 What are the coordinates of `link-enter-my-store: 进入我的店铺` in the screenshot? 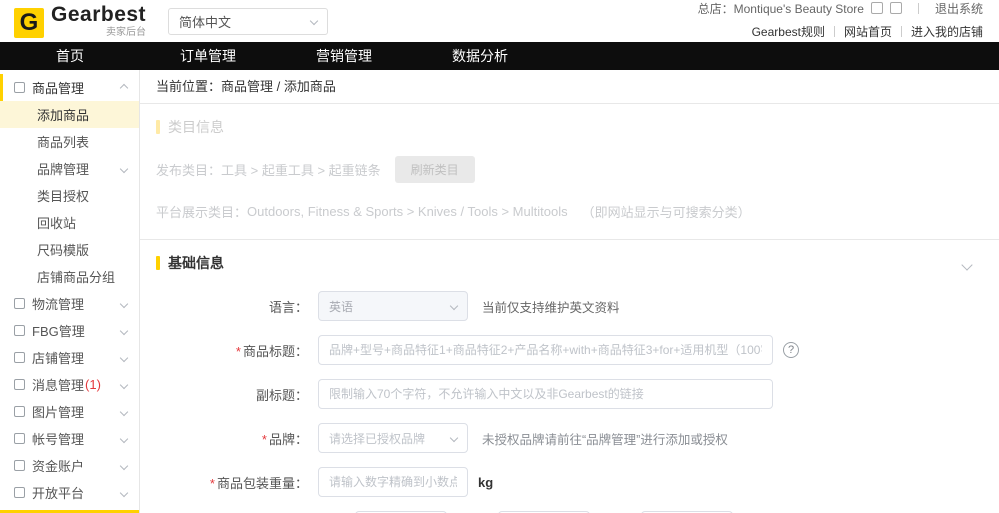 It's located at (947, 31).